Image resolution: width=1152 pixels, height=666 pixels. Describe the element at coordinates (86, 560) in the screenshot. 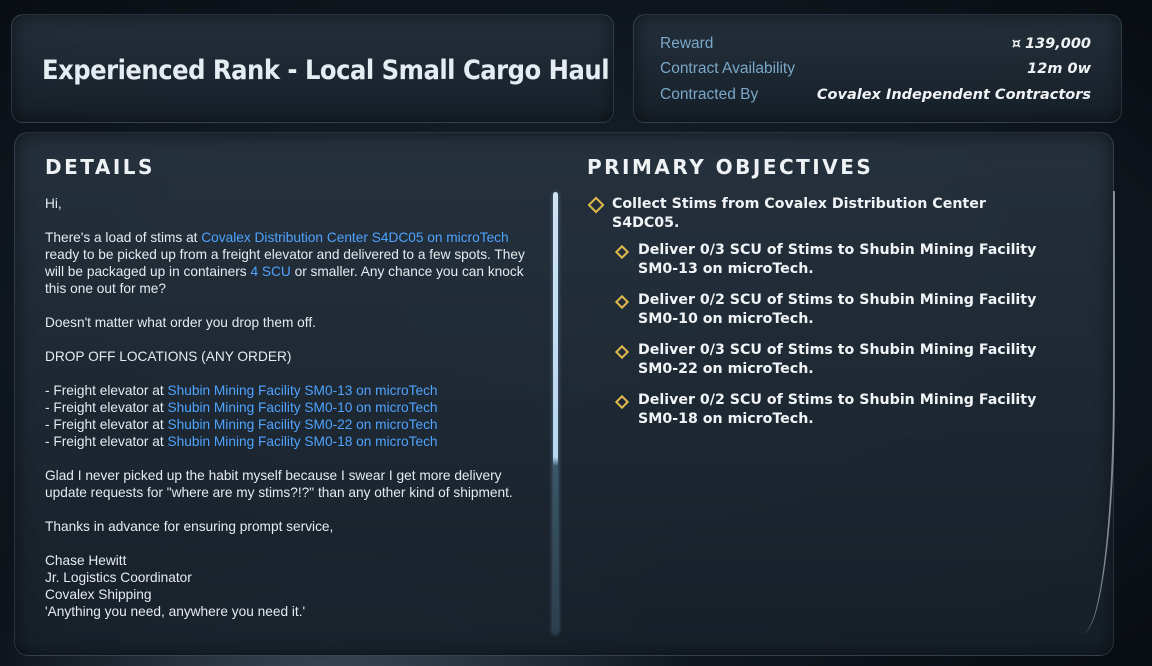

I see `signature-name: Chase Hewitt` at that location.